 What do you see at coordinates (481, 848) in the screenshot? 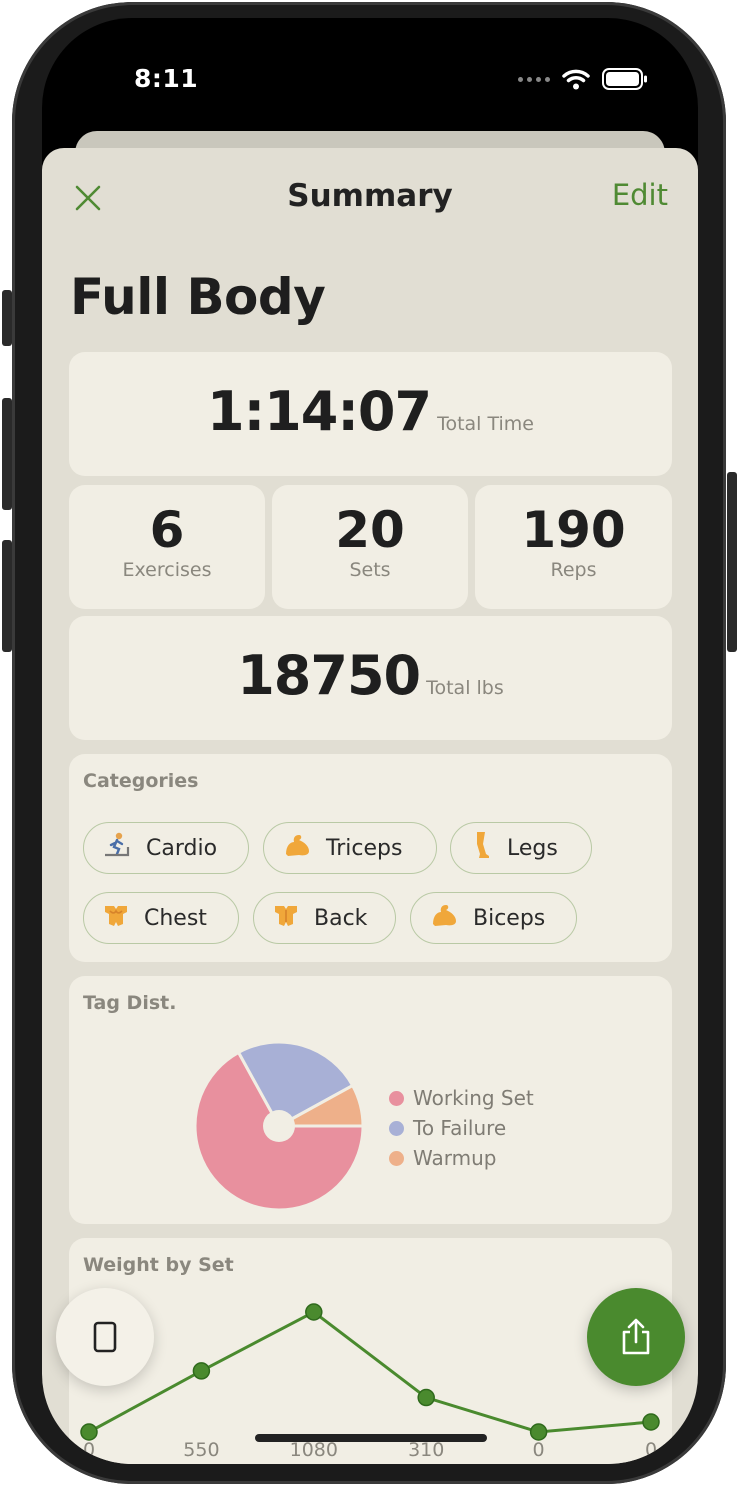
I see `leg-icon` at bounding box center [481, 848].